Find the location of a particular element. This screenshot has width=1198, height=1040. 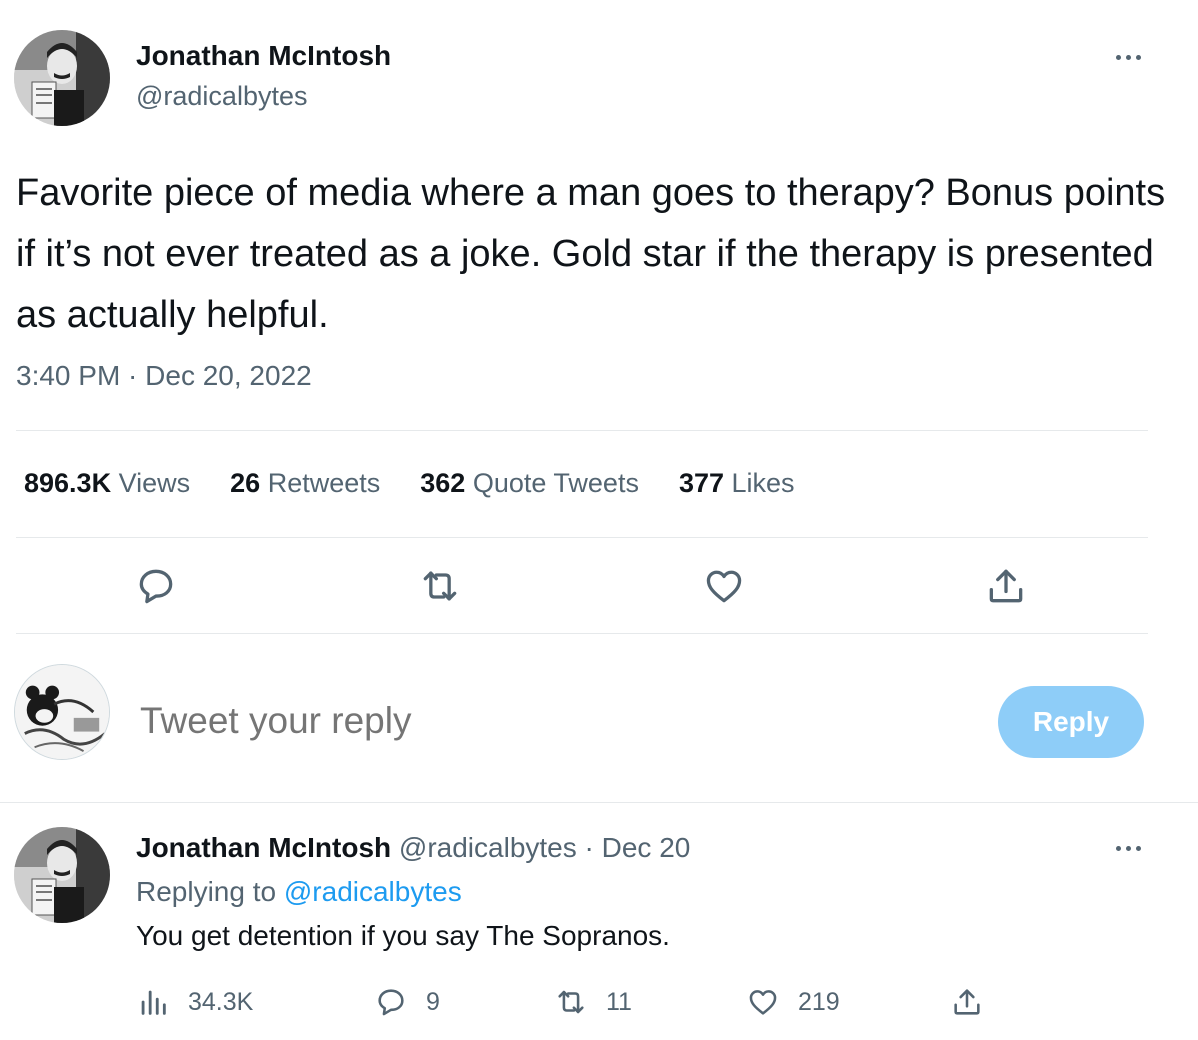

analytics-icon is located at coordinates (153, 1002).